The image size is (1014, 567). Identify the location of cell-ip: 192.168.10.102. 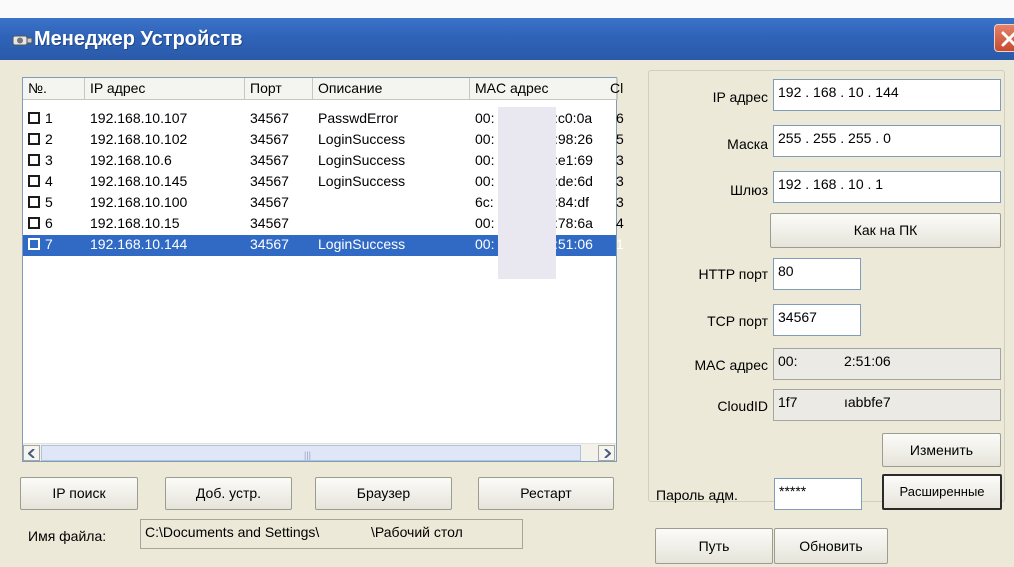
(139, 139).